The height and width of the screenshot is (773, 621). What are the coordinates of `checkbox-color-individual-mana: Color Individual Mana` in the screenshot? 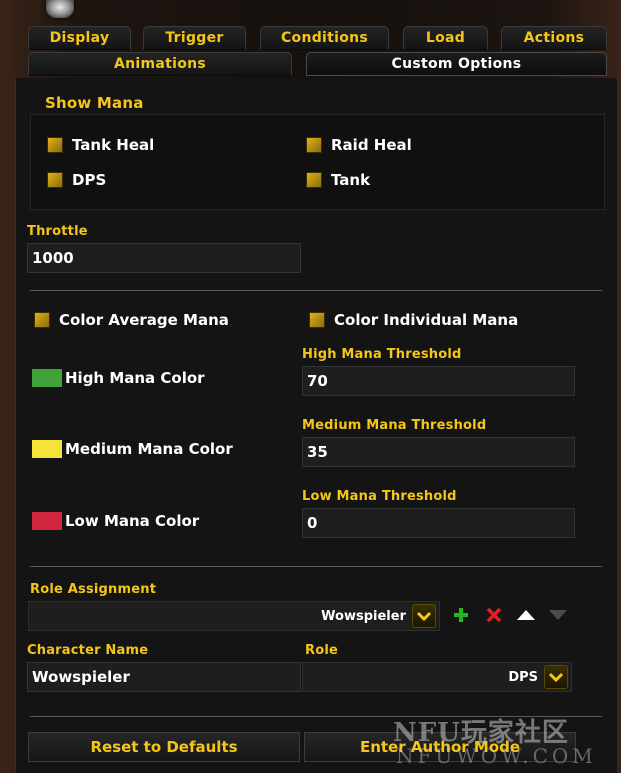 It's located at (413, 320).